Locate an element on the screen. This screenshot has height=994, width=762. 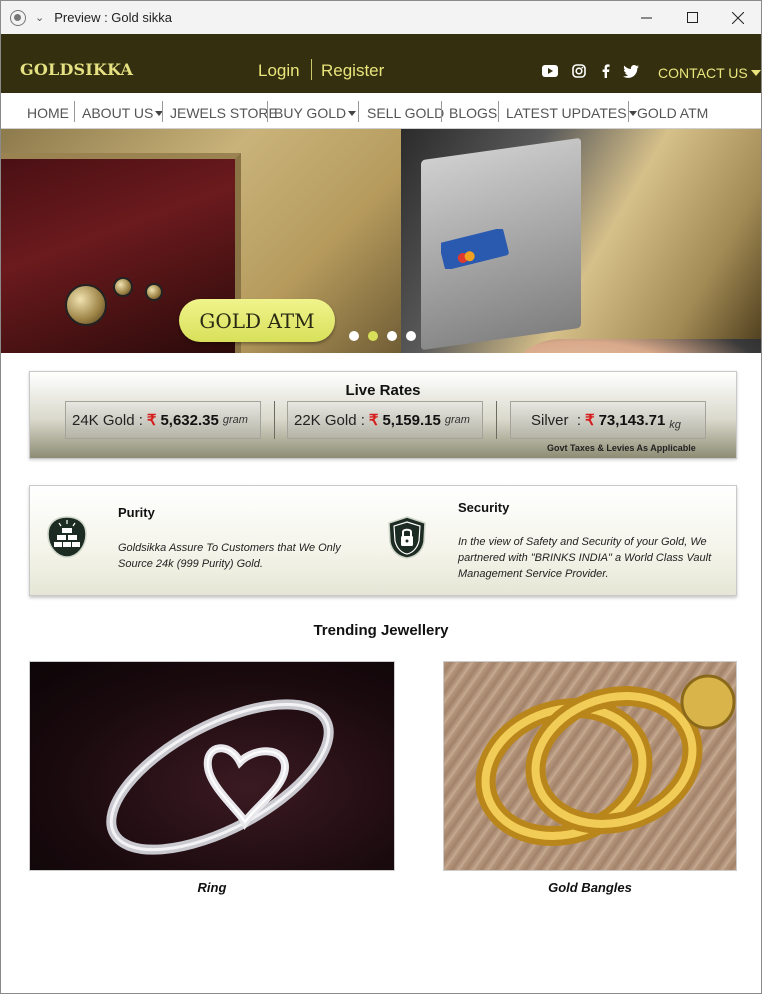
nav-item-gold-atm: GOLD ATM is located at coordinates (672, 113).